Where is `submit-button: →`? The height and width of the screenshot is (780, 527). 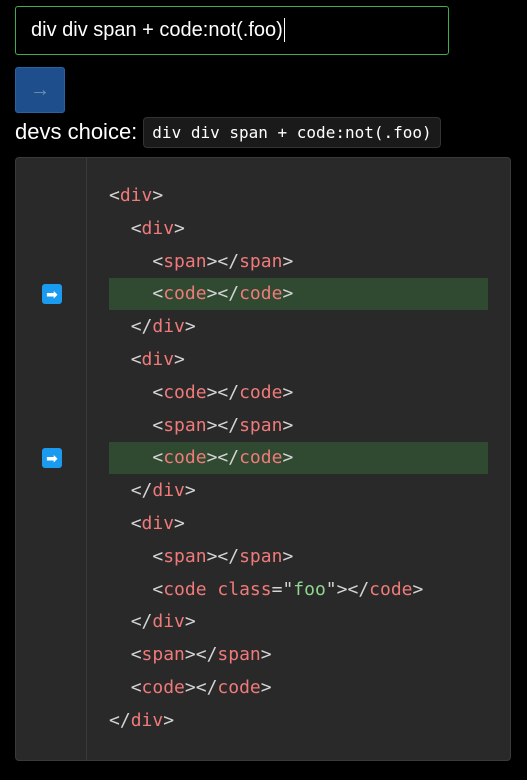
submit-button: → is located at coordinates (40, 90).